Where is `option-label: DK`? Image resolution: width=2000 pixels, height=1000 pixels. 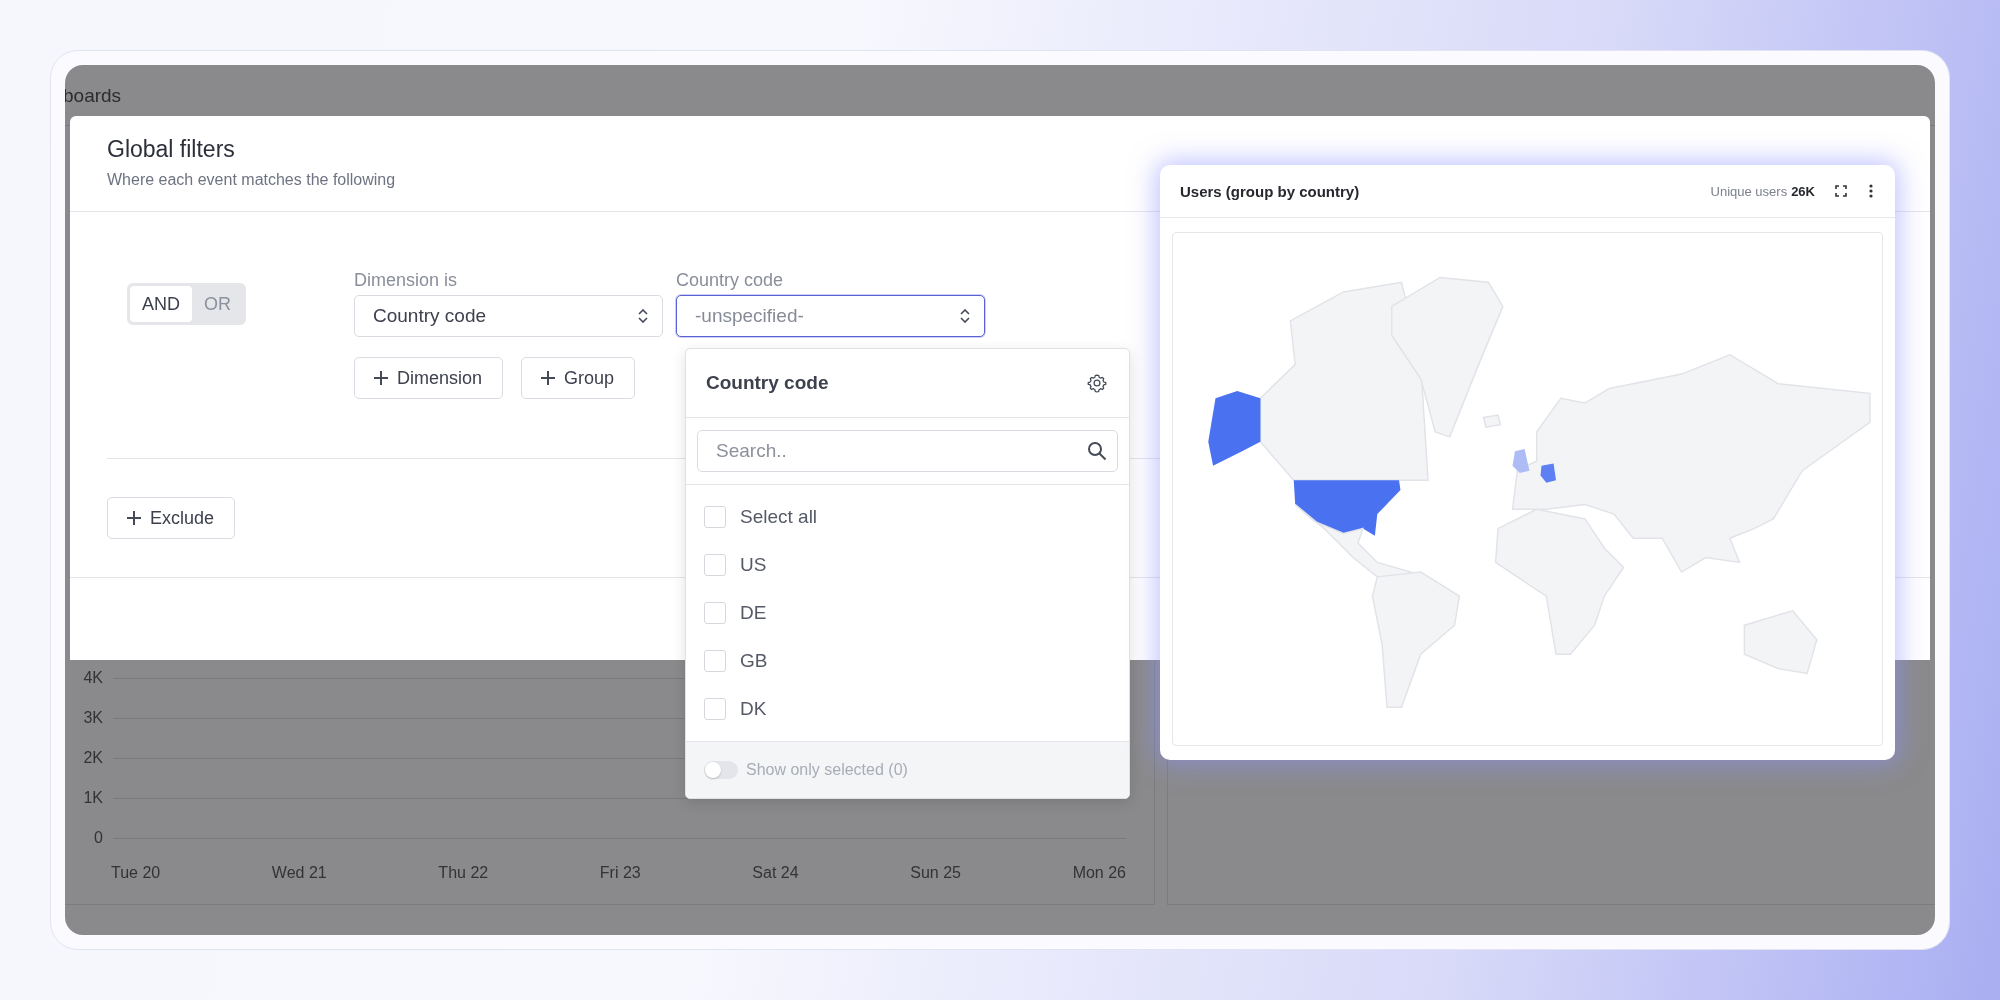 option-label: DK is located at coordinates (753, 709).